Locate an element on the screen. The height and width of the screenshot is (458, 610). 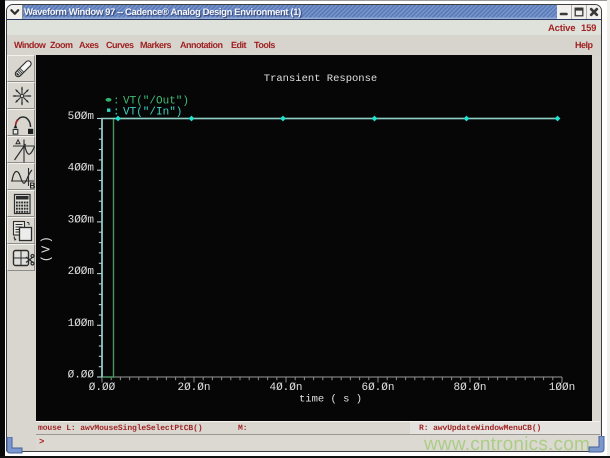
svg-text: 4ØØm is located at coordinates (81, 169).